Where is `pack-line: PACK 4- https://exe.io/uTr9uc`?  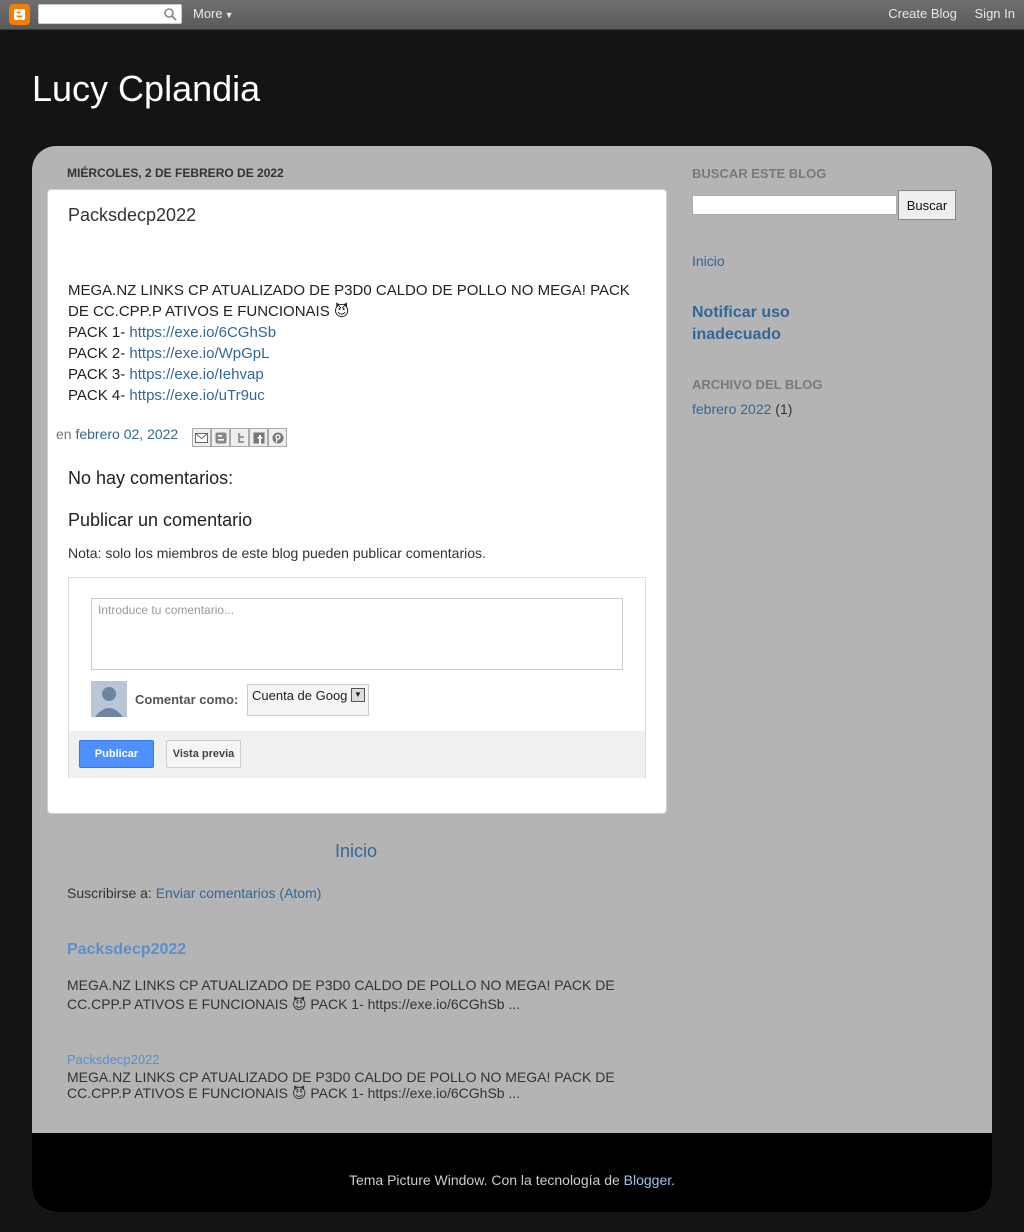
pack-line: PACK 4- https://exe.io/uTr9uc is located at coordinates (358, 395).